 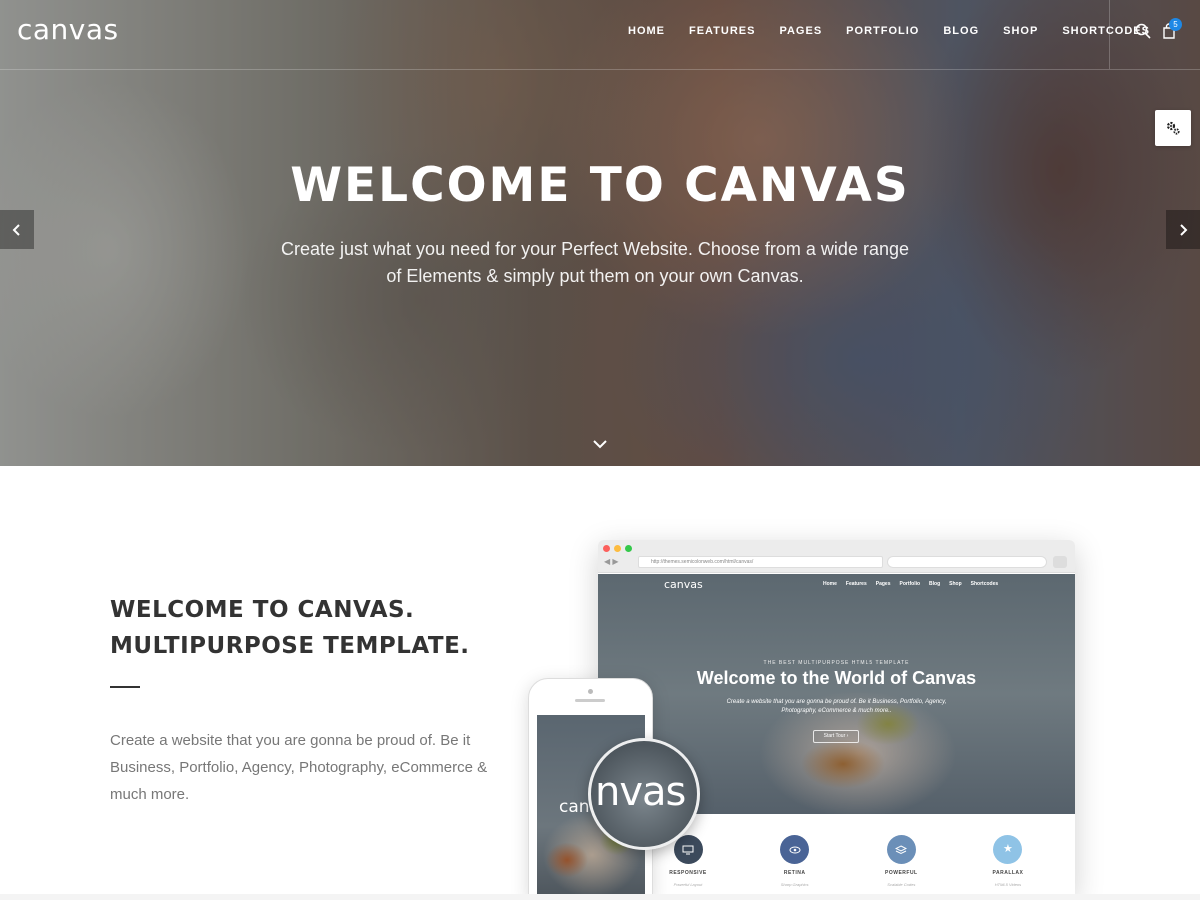 I want to click on mockup-nav-item: Portfolio, so click(x=910, y=584).